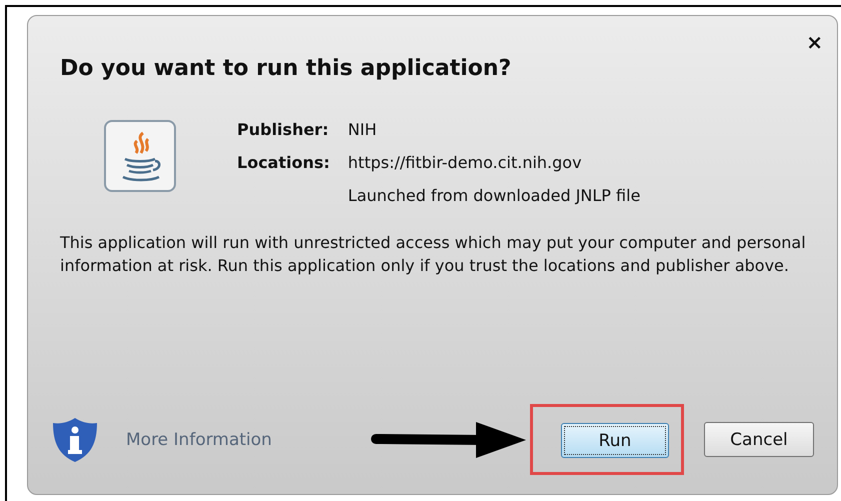 This screenshot has height=501, width=841. I want to click on info-shield-icon, so click(75, 440).